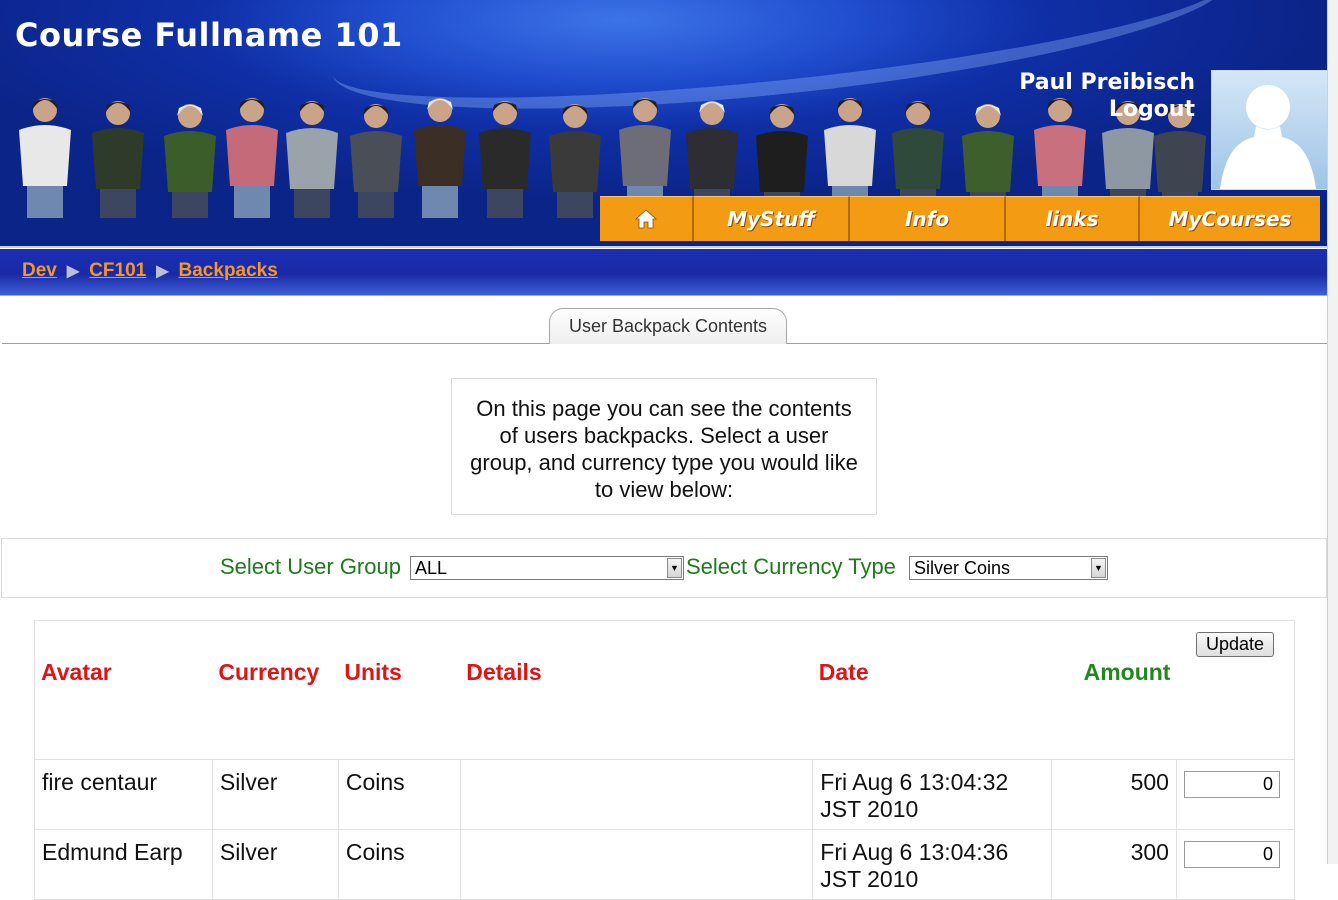 Image resolution: width=1338 pixels, height=900 pixels. I want to click on avatar-cell: fire centaur, so click(123, 794).